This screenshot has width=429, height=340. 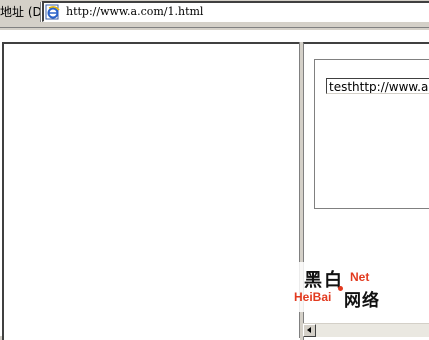 I want to click on address-toolbar: 地址 (D) http://www.a.com/1.html, so click(x=214, y=14).